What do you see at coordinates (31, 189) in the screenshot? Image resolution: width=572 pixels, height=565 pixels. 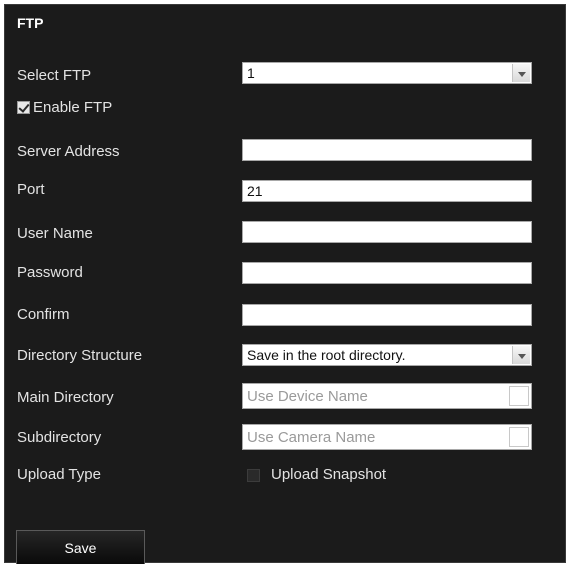 I see `port-label: Port` at bounding box center [31, 189].